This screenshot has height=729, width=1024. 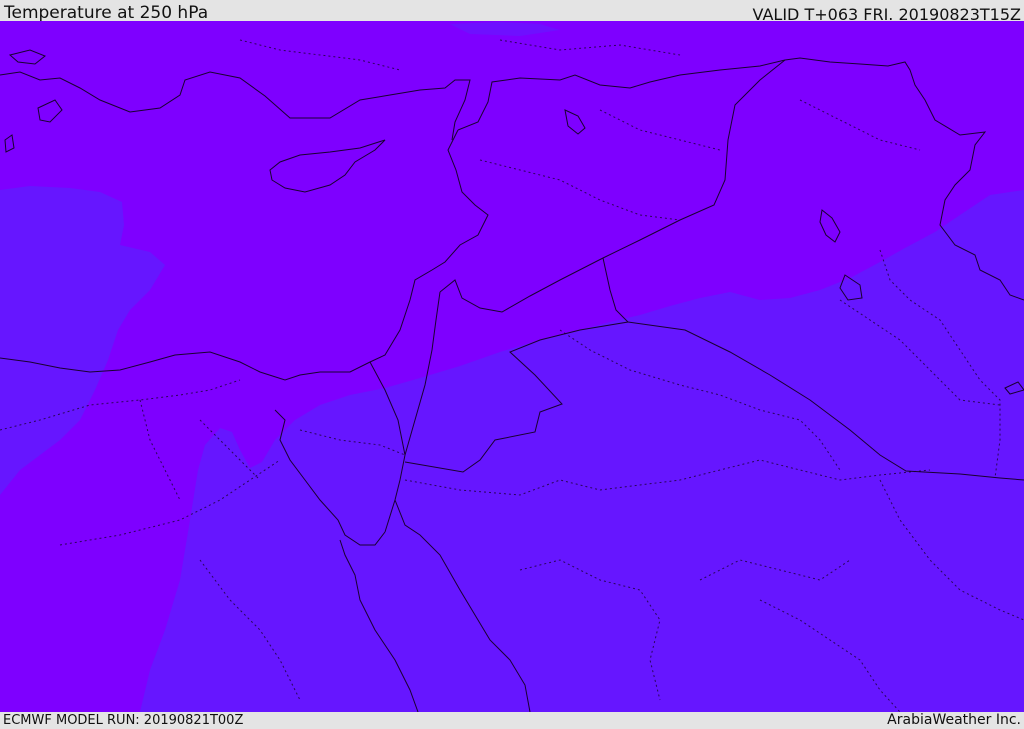 I want to click on credit-label: ArabiaWeather Inc., so click(x=954, y=720).